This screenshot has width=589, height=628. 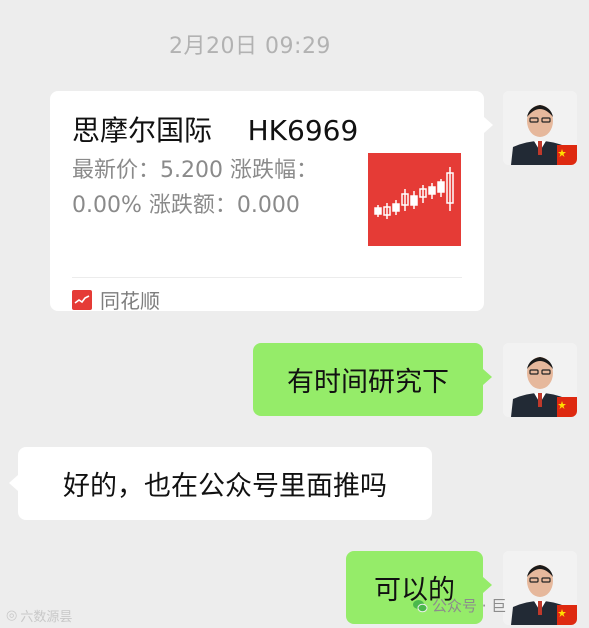 What do you see at coordinates (82, 299) in the screenshot?
I see `tonghuashun-icon` at bounding box center [82, 299].